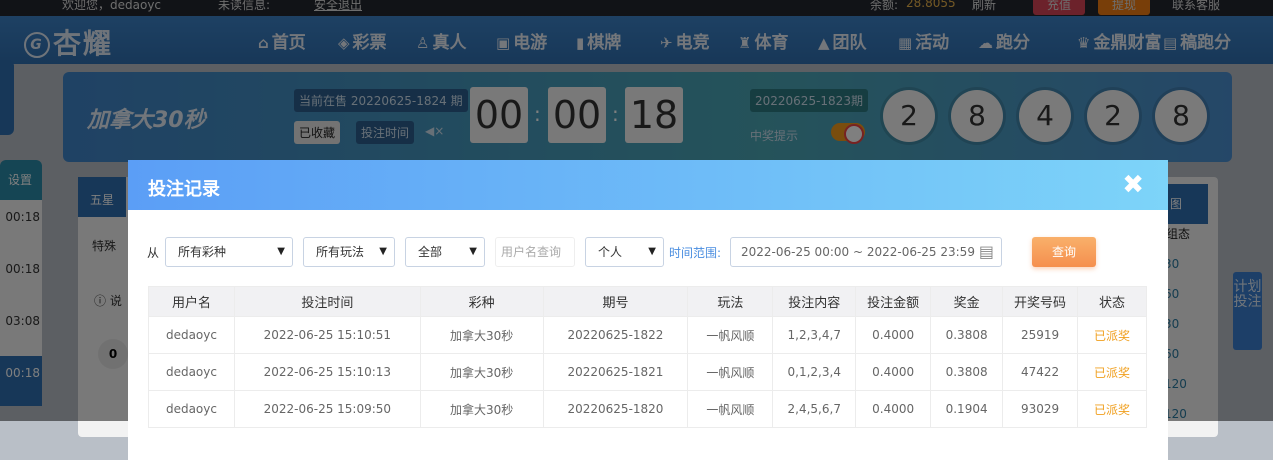 Image resolution: width=1273 pixels, height=460 pixels. Describe the element at coordinates (327, 409) in the screenshot. I see `table-cell: 2022-06-25 15:09:50` at that location.